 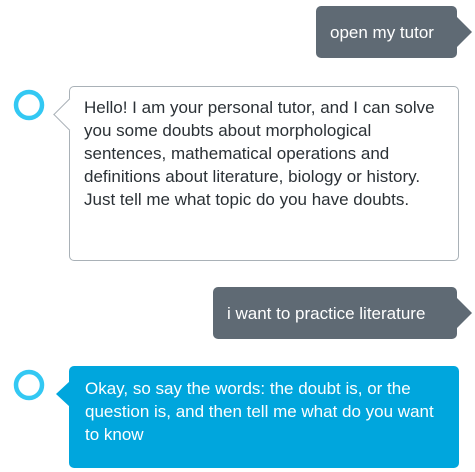 What do you see at coordinates (382, 32) in the screenshot?
I see `user-message-text: open my tutor` at bounding box center [382, 32].